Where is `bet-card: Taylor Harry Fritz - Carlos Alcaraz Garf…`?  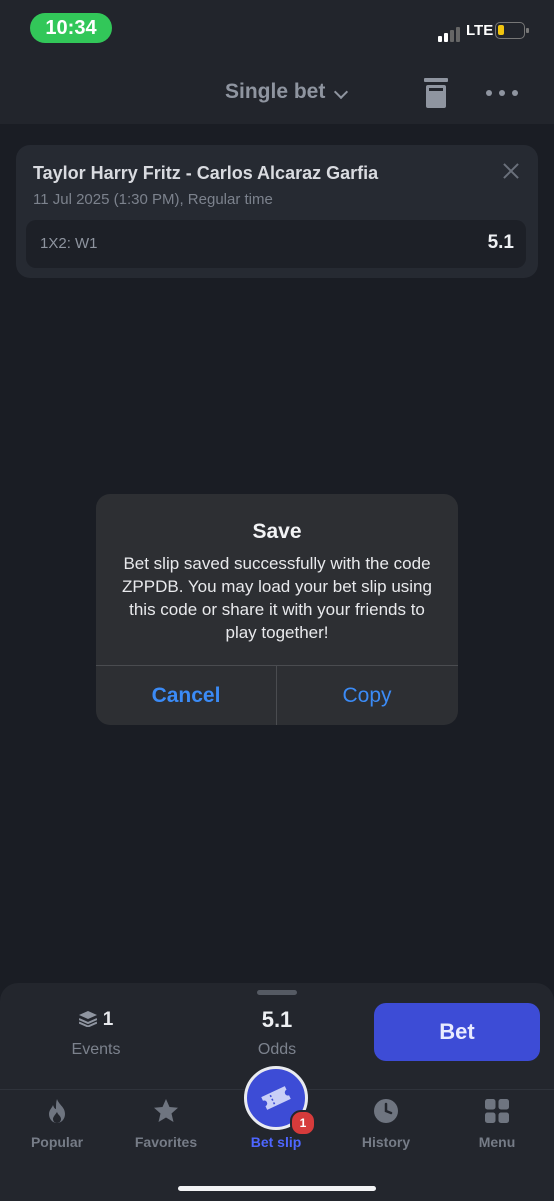
bet-card: Taylor Harry Fritz - Carlos Alcaraz Garf… is located at coordinates (277, 211).